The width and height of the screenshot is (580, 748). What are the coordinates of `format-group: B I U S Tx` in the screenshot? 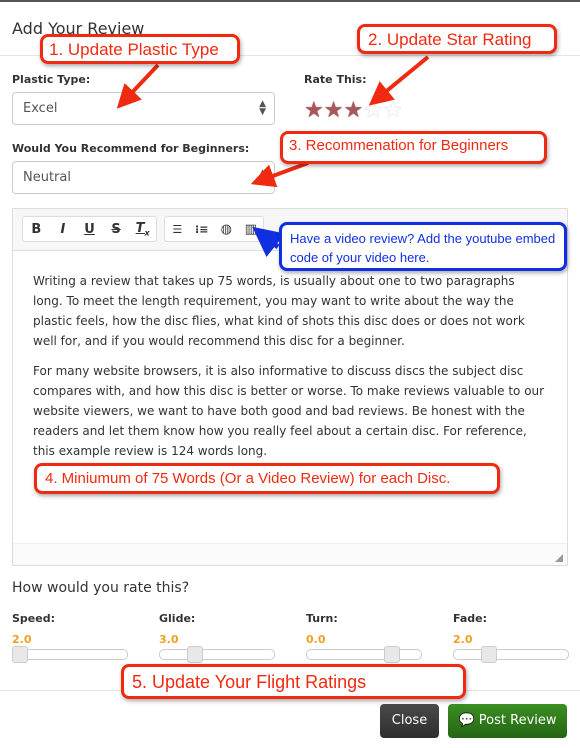 It's located at (89, 229).